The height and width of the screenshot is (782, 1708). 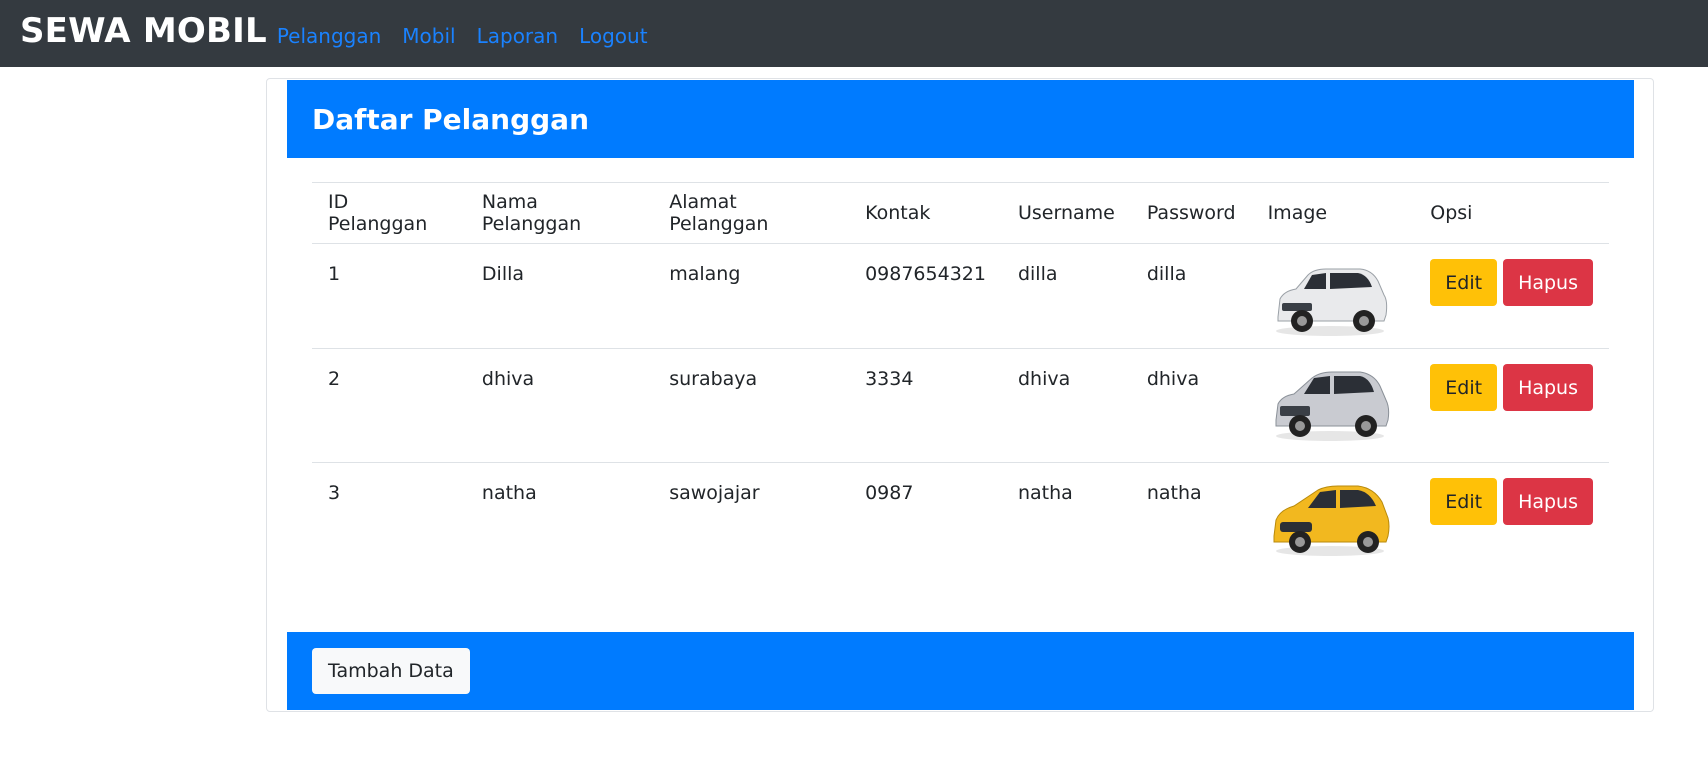 I want to click on cell-username: natha, so click(x=1066, y=519).